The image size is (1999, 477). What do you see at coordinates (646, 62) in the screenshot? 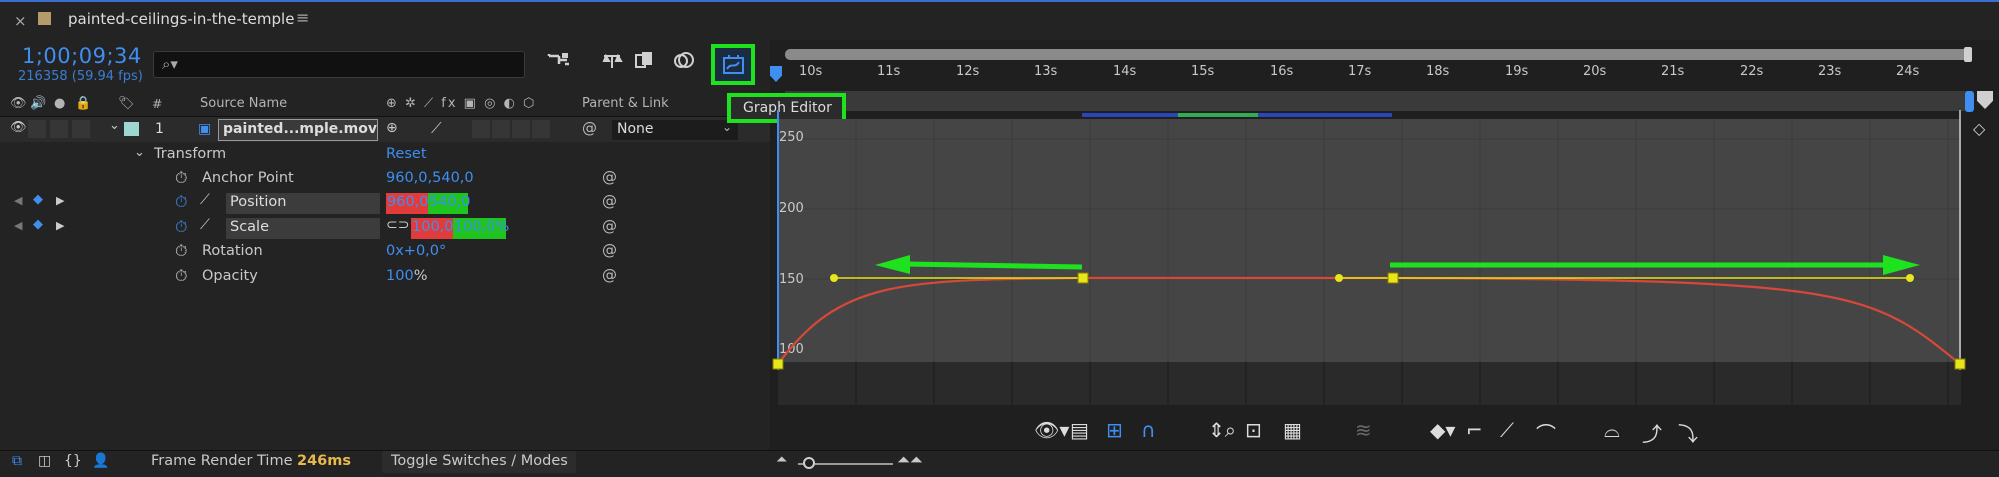
I see `frame-blending-icon` at bounding box center [646, 62].